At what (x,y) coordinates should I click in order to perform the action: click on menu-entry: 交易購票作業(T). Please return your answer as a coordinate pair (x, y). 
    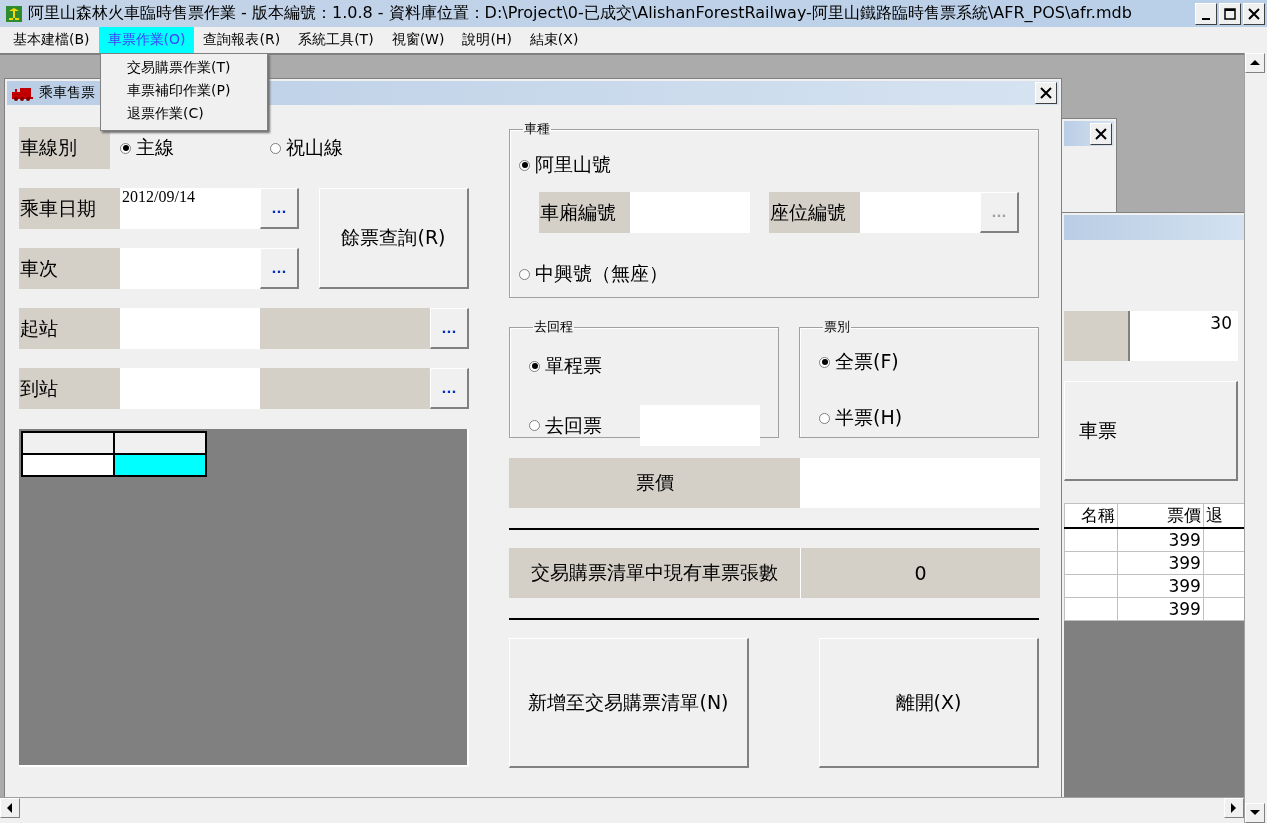
    Looking at the image, I should click on (184, 68).